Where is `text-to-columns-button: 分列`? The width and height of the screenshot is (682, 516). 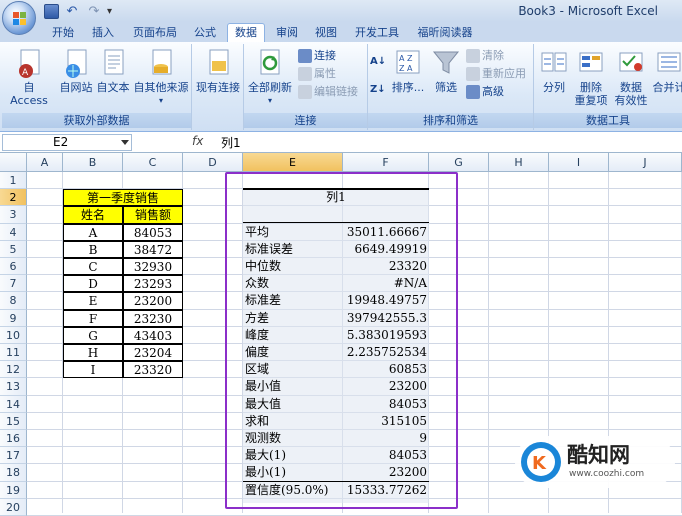
text-to-columns-button: 分列 is located at coordinates (554, 70).